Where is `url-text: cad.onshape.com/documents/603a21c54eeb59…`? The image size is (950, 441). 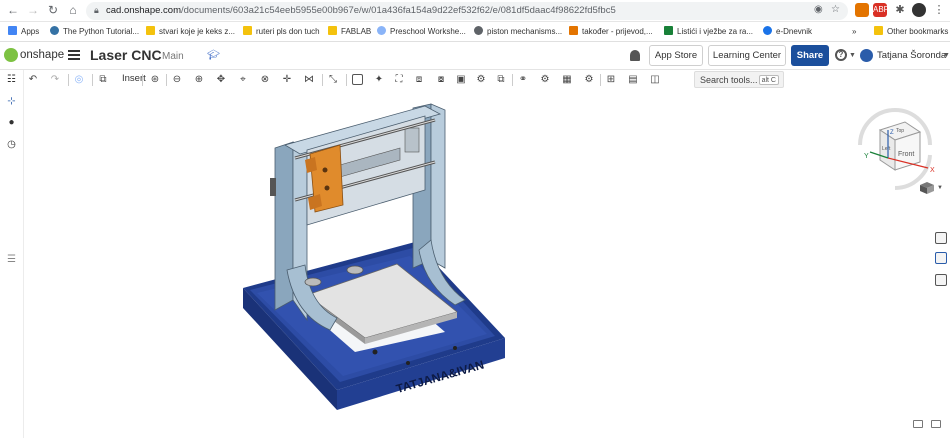
url-text: cad.onshape.com/documents/603a21c54eeb59… is located at coordinates (361, 10).